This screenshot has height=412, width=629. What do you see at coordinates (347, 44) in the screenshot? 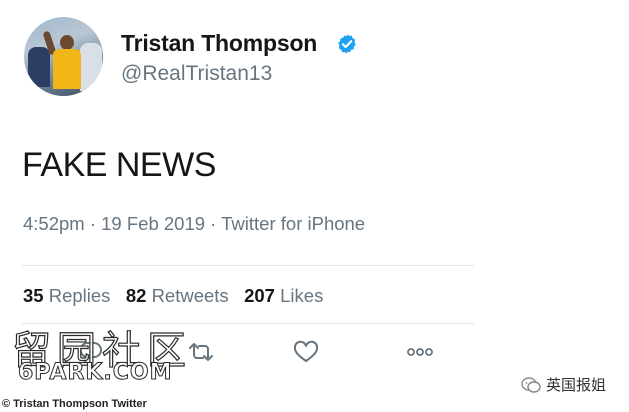
I see `verified-badge-icon` at bounding box center [347, 44].